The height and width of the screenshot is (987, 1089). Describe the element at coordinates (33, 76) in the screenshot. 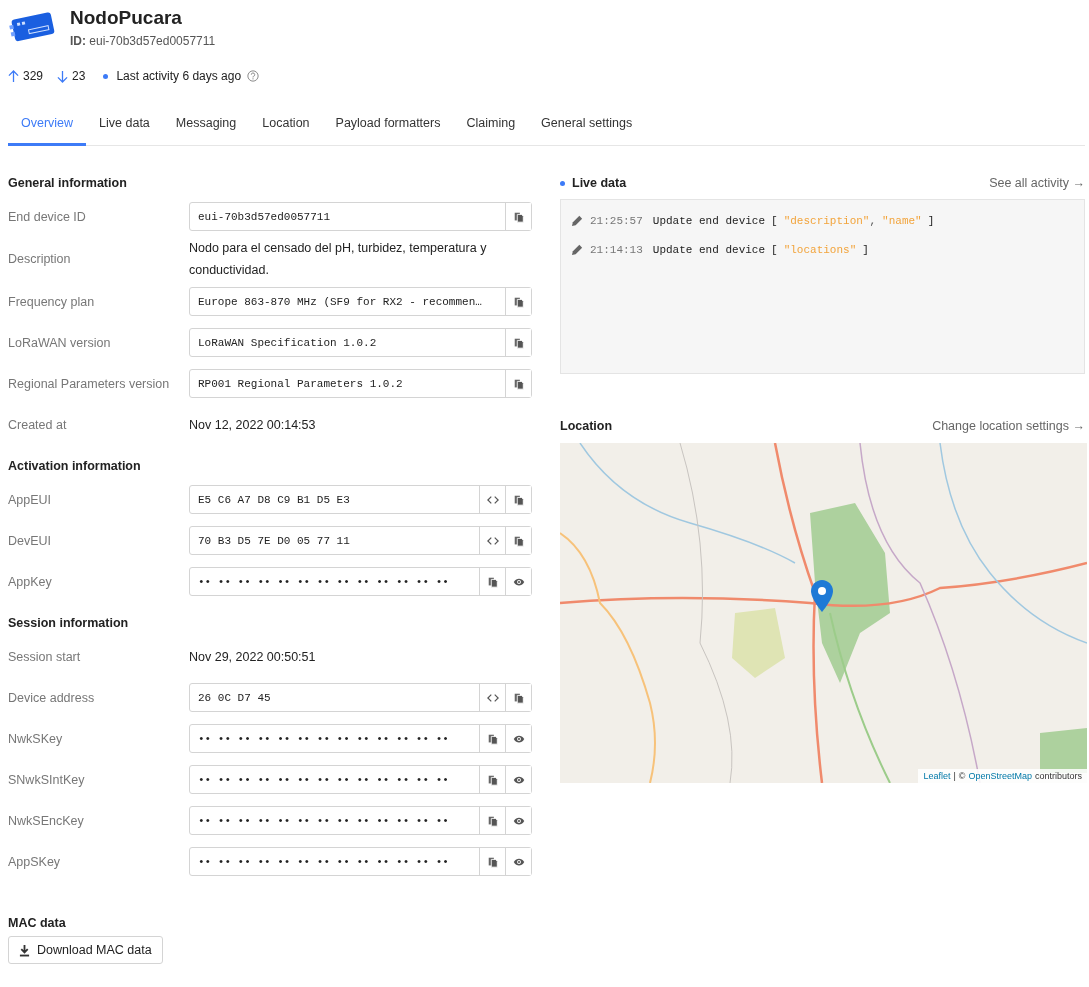

I see `uplink-count: 329` at that location.